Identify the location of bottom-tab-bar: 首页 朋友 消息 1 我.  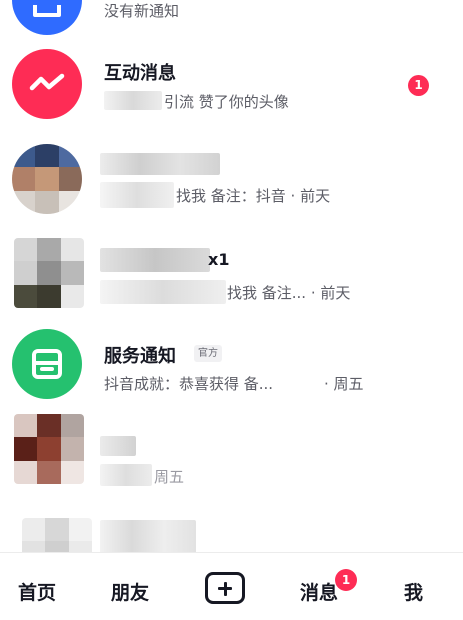
(231, 586).